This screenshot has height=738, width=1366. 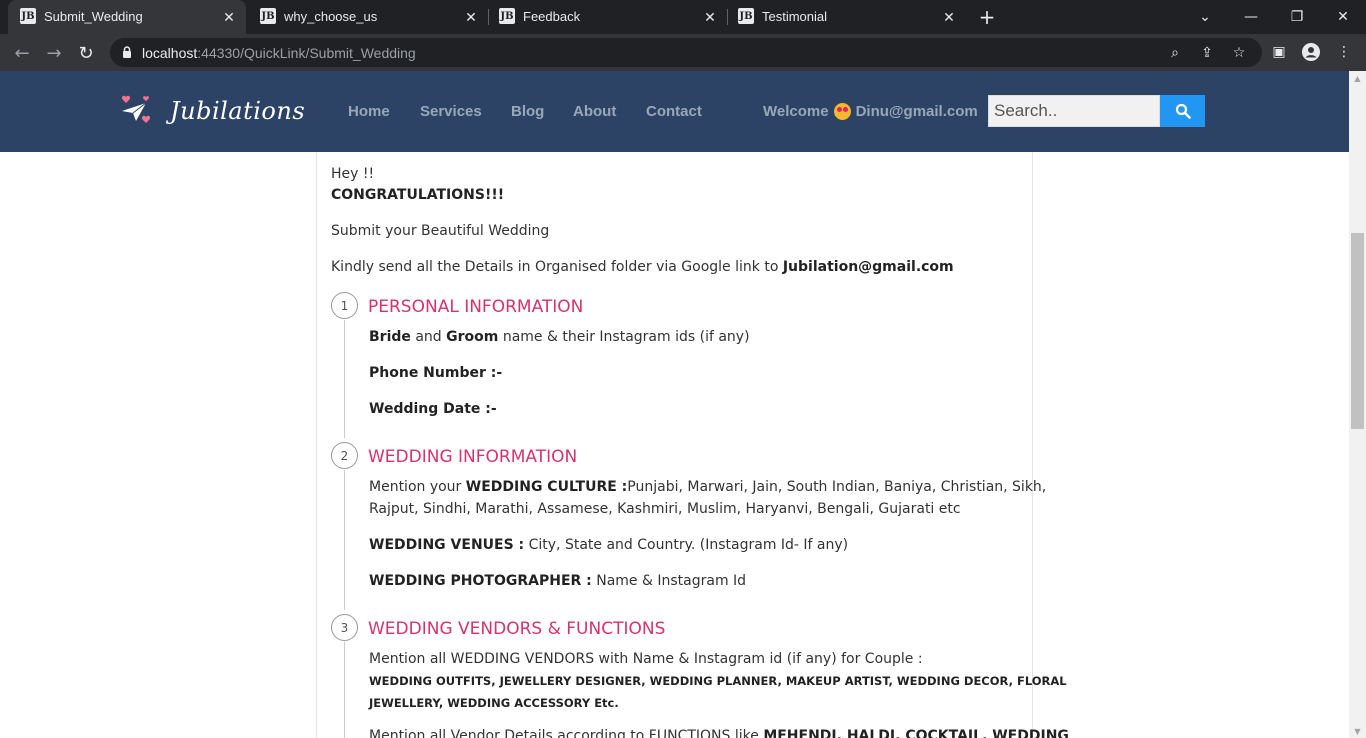 I want to click on nav-home: Home, so click(x=369, y=111).